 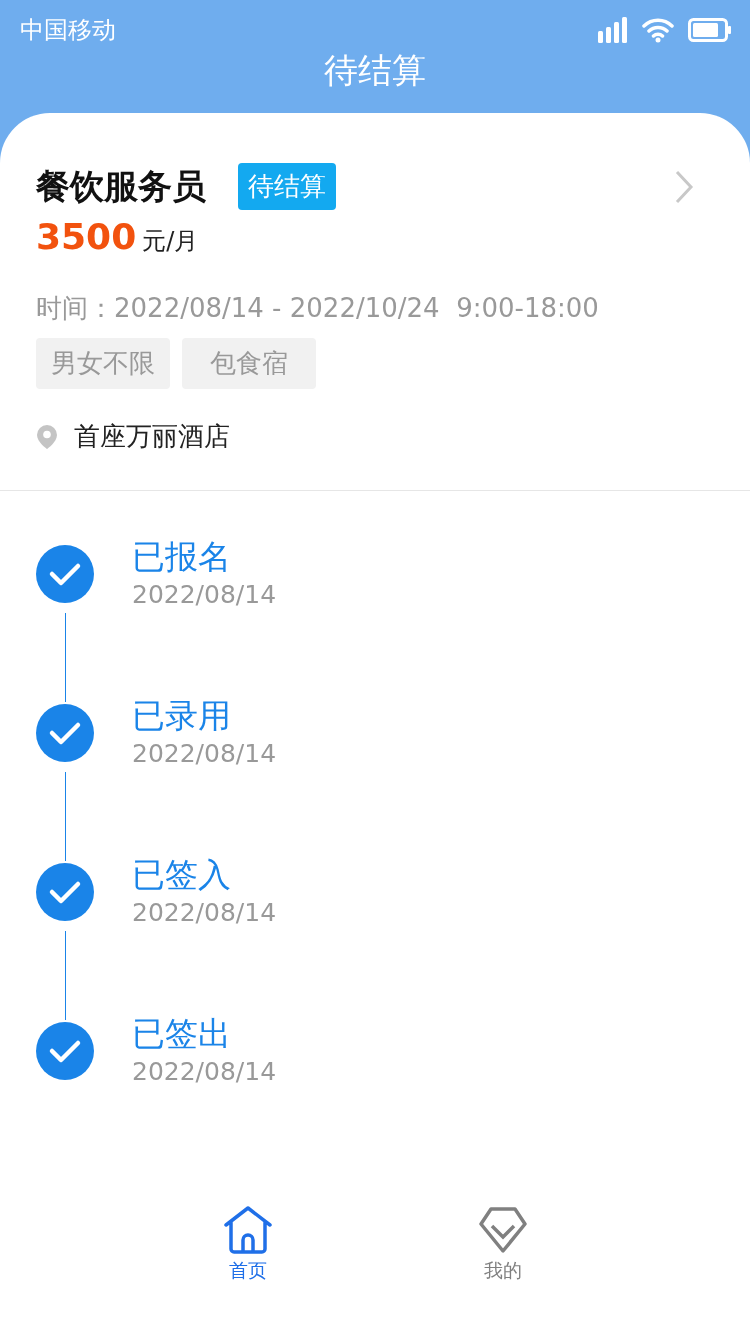 I want to click on job-title: 餐饮服务员, so click(x=121, y=186).